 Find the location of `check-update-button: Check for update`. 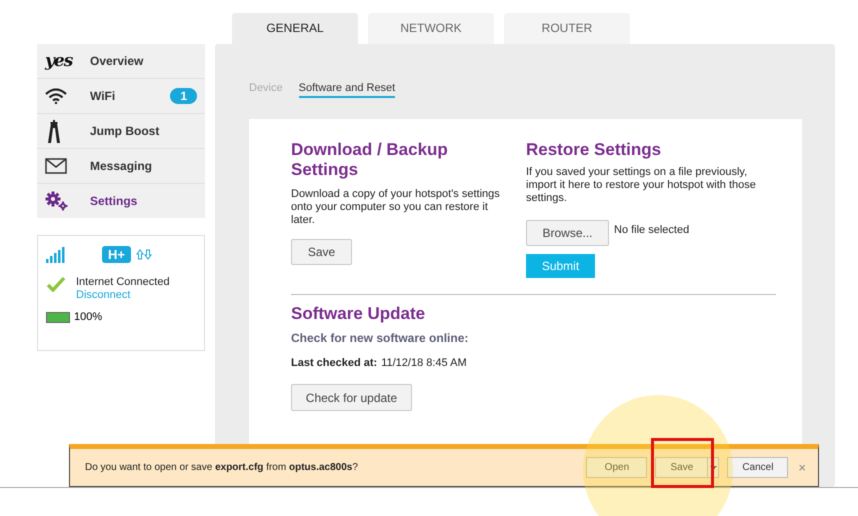

check-update-button: Check for update is located at coordinates (351, 397).